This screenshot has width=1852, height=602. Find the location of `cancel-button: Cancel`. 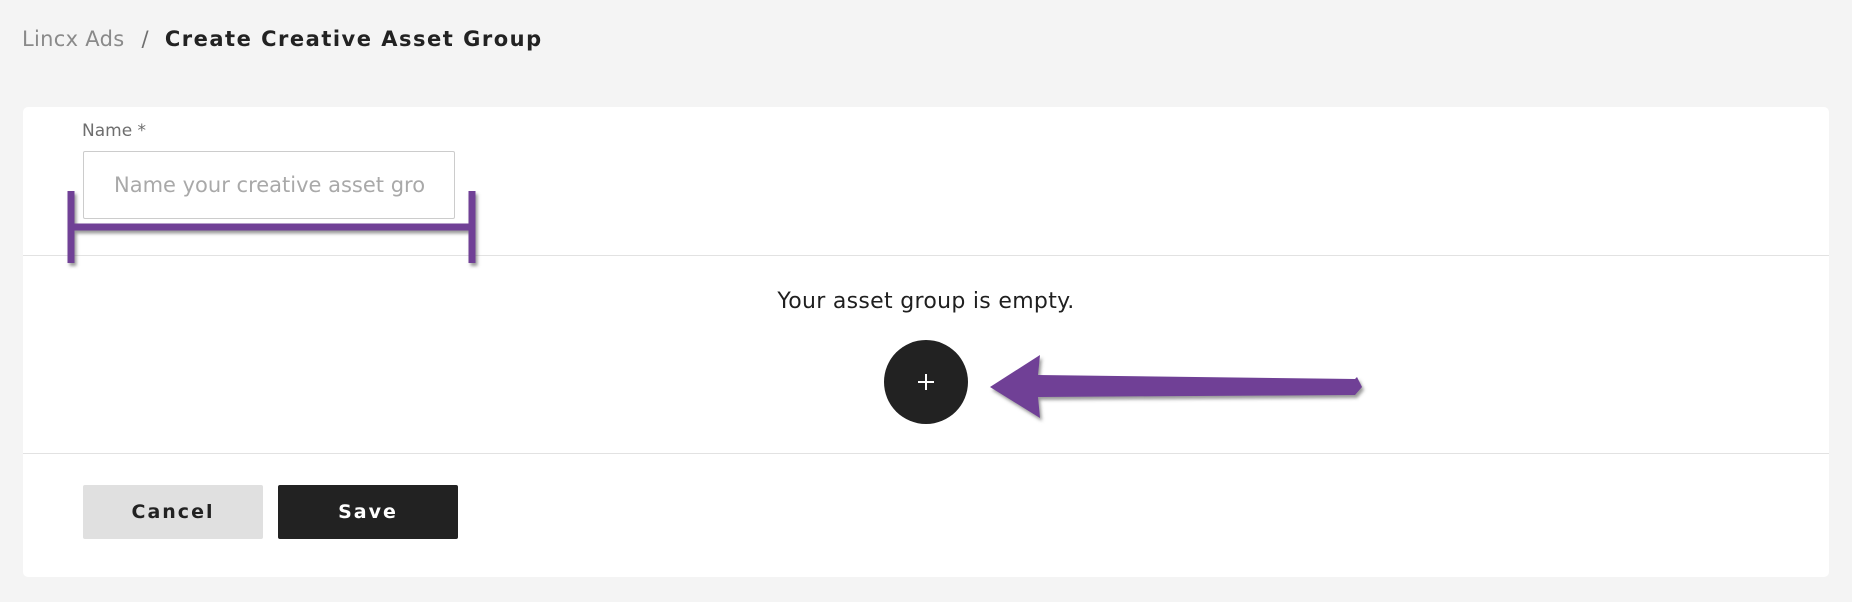

cancel-button: Cancel is located at coordinates (173, 512).